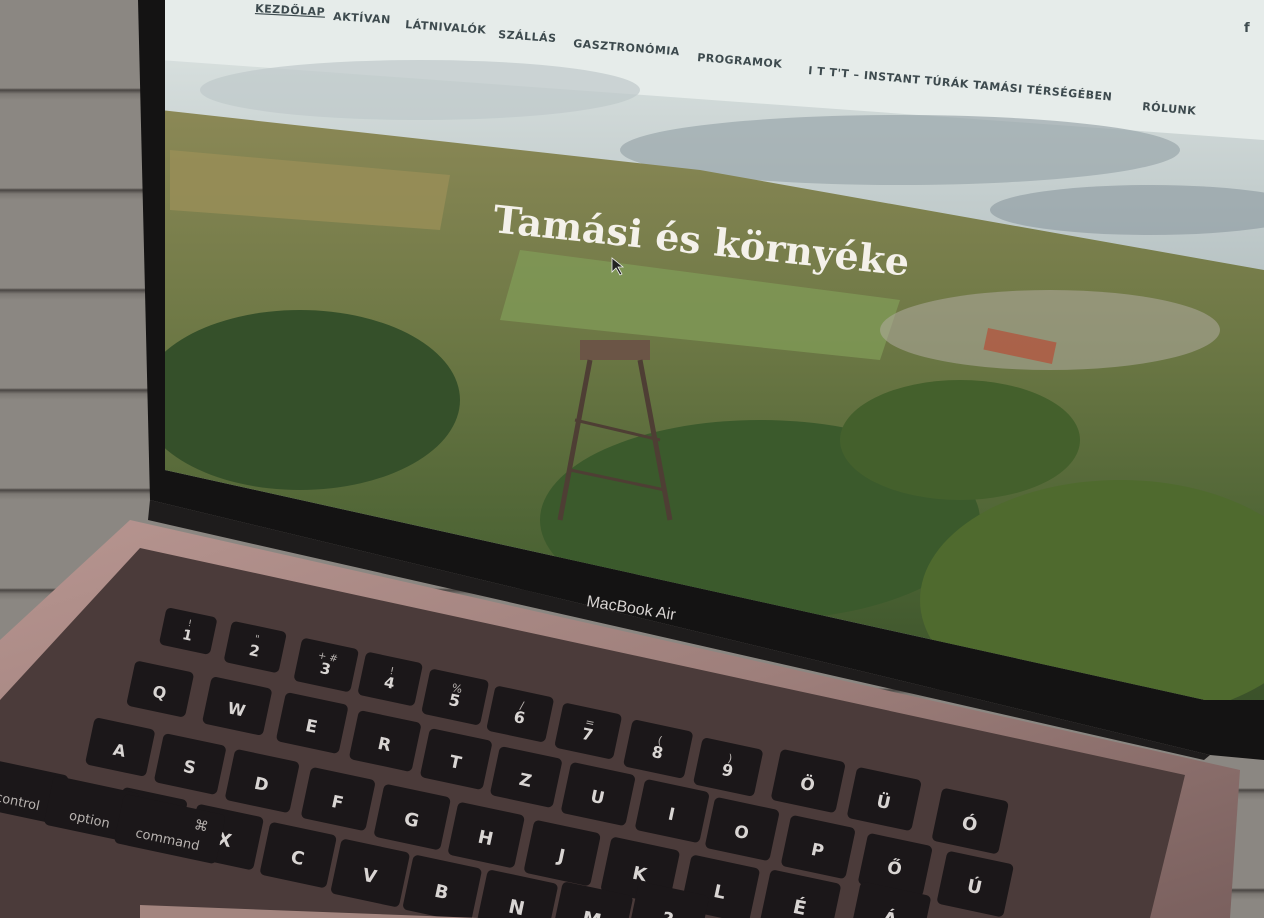 Image resolution: width=1264 pixels, height=918 pixels. What do you see at coordinates (1247, 28) in the screenshot?
I see `facebook-icon: f` at bounding box center [1247, 28].